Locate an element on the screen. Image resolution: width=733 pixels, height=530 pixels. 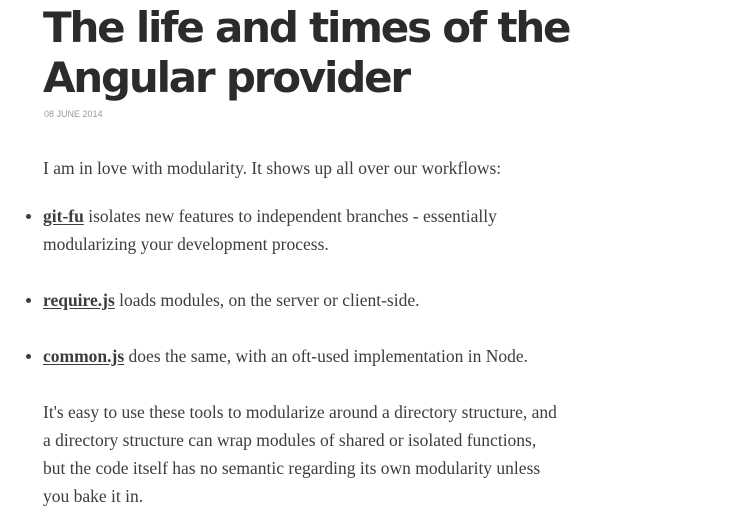
post-title-line-1: The life and times of the is located at coordinates (307, 27).